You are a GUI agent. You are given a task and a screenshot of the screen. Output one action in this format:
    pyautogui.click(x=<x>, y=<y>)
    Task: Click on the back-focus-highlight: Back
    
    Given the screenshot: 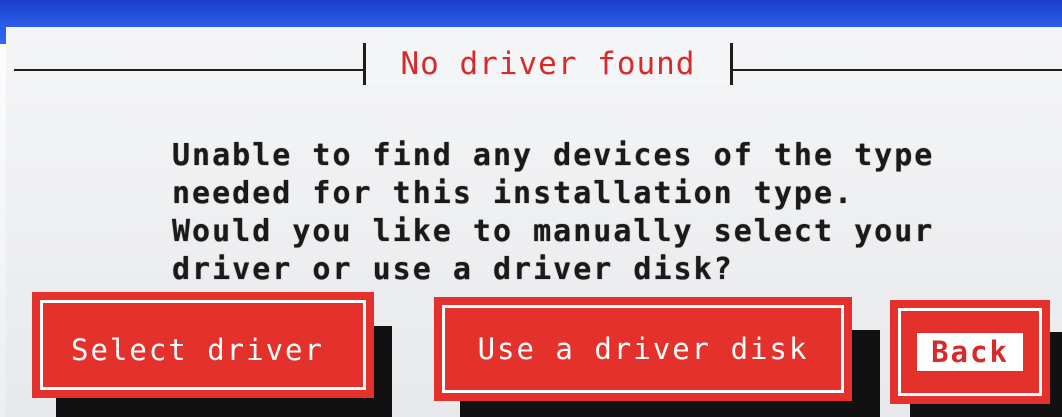 What is the action you would take?
    pyautogui.click(x=970, y=352)
    